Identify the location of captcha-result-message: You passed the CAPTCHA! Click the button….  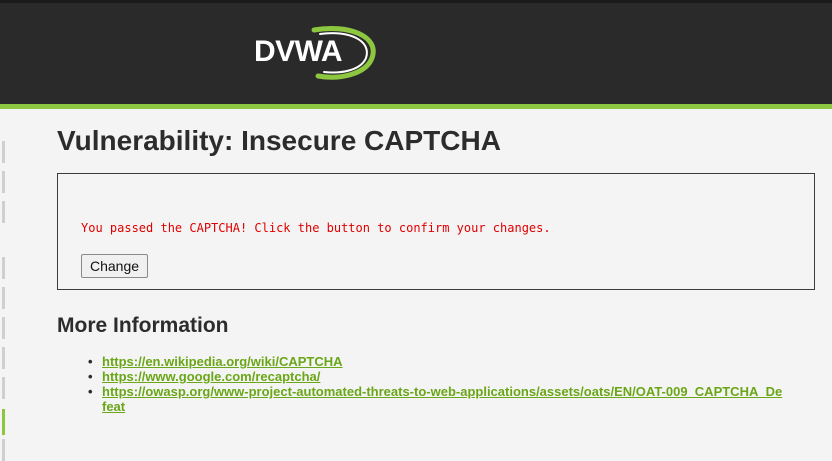
(316, 228).